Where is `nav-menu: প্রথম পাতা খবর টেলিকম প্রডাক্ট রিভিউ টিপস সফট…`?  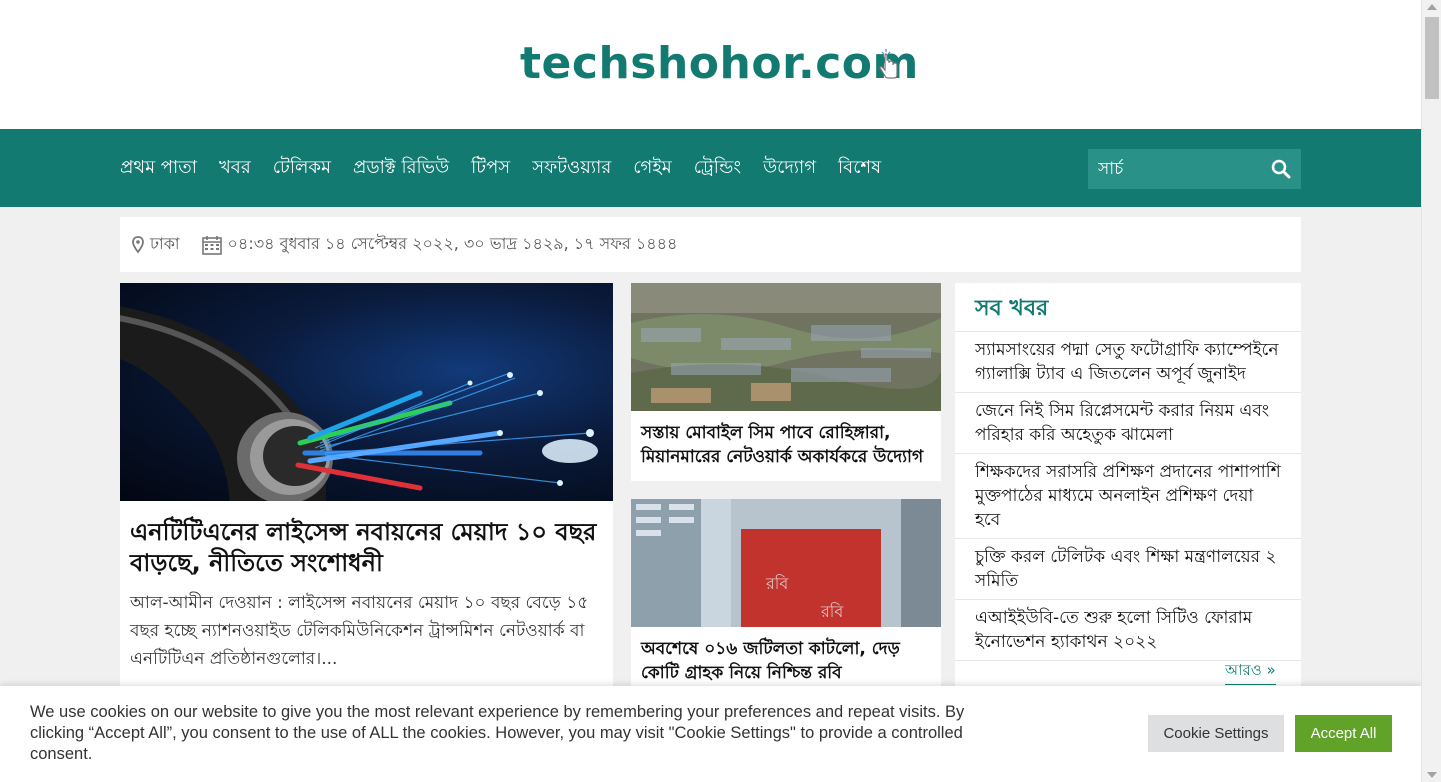 nav-menu: প্রথম পাতা খবর টেলিকম প্রডাক্ট রিভিউ টিপস সফট… is located at coordinates (511, 168).